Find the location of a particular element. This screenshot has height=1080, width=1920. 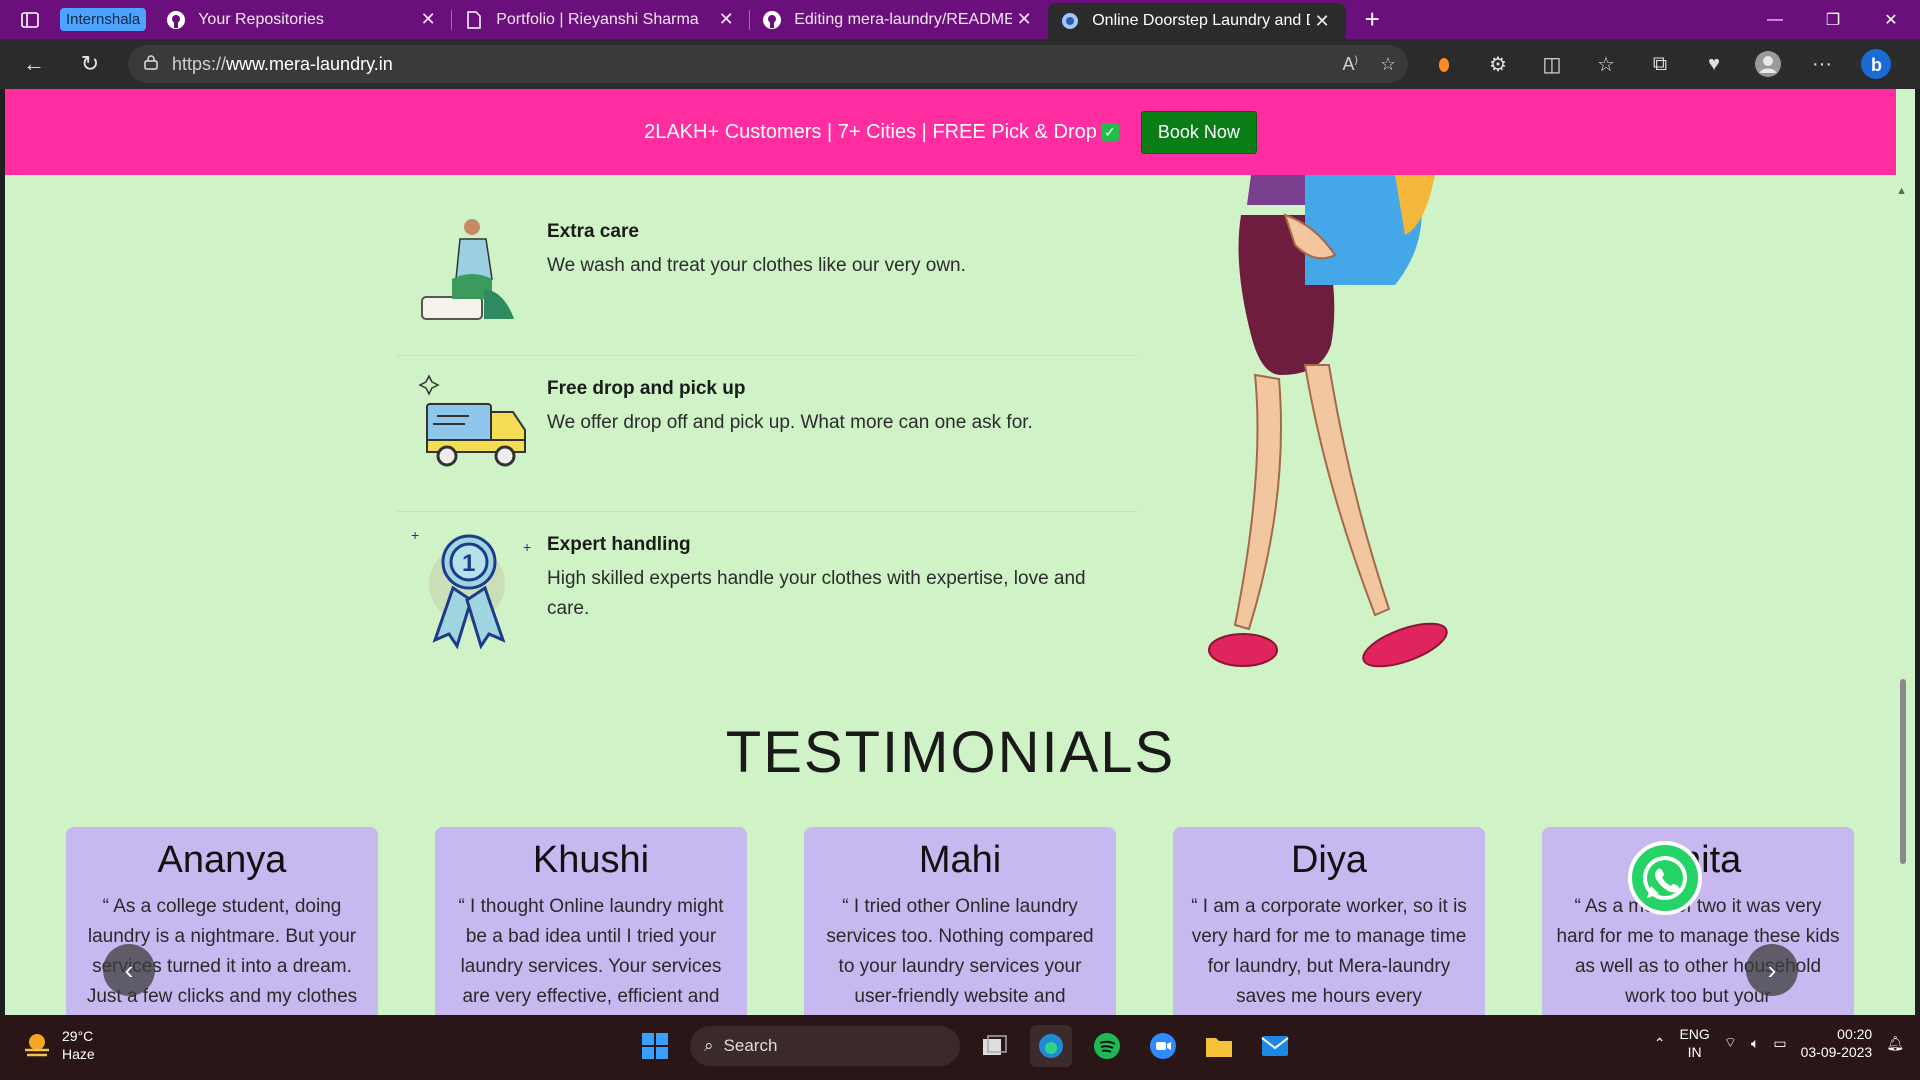

notification-icon: 🔔︎ is located at coordinates (1895, 1043).